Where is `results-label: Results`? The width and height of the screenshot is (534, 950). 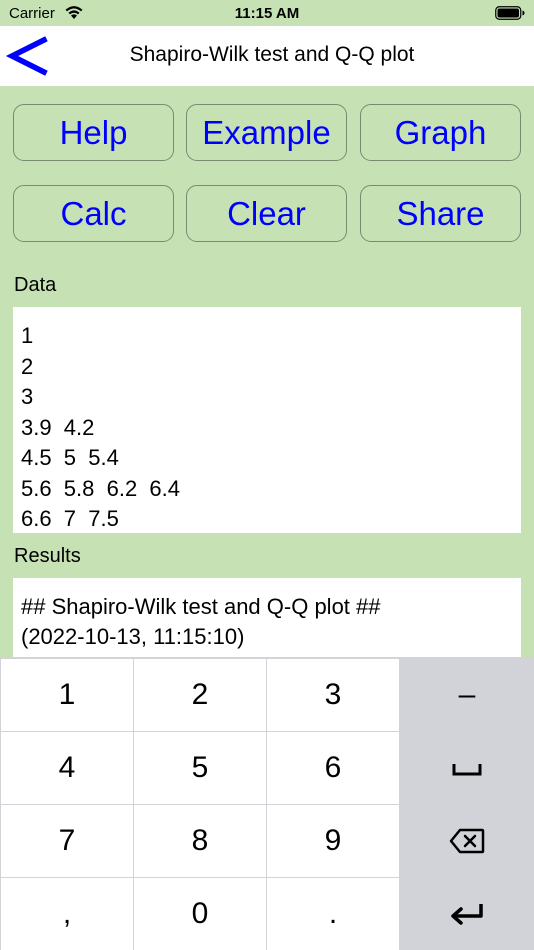
results-label: Results is located at coordinates (47, 556).